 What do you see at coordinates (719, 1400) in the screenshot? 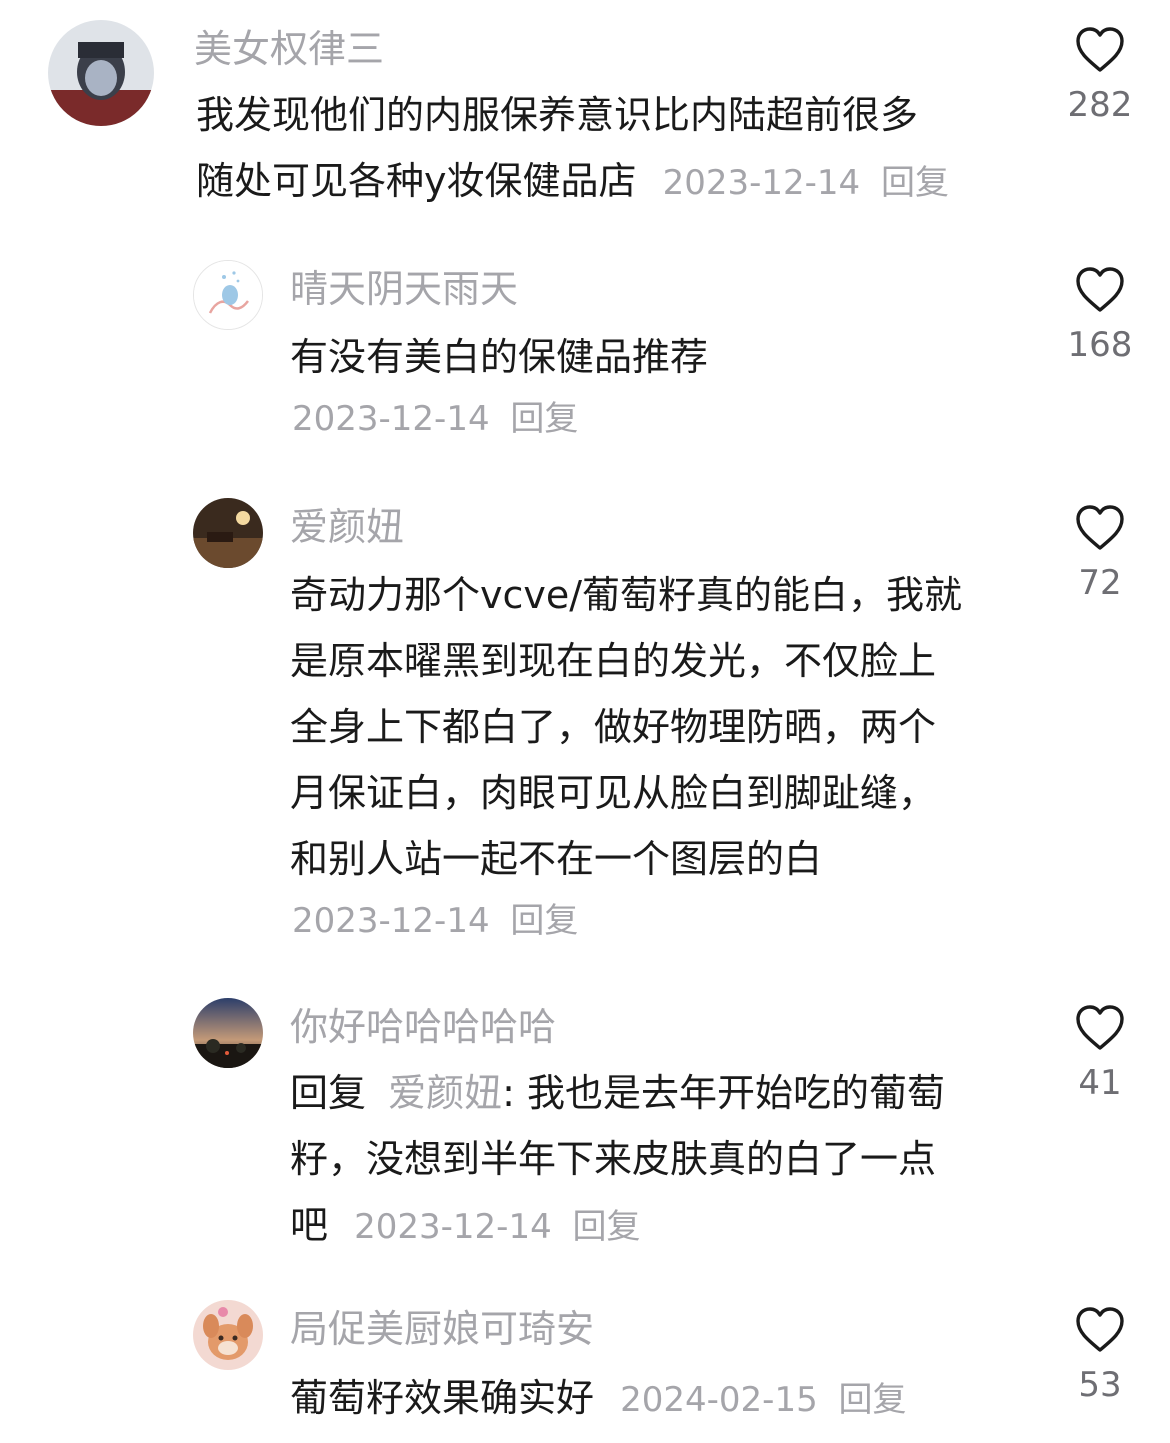
I see `comment-date: 2024-02-15` at bounding box center [719, 1400].